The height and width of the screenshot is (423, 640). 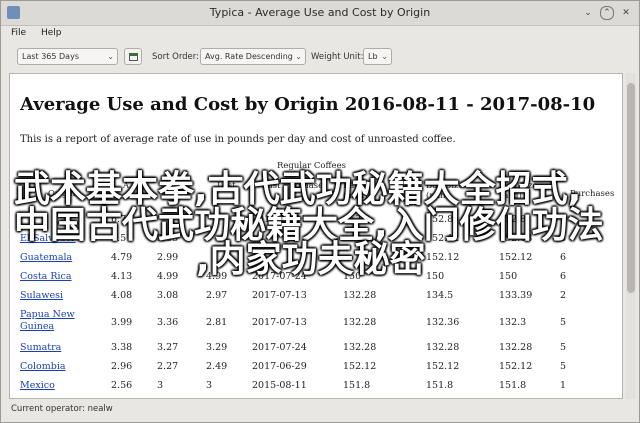 I want to click on bag-max: 151.8, so click(x=357, y=385).